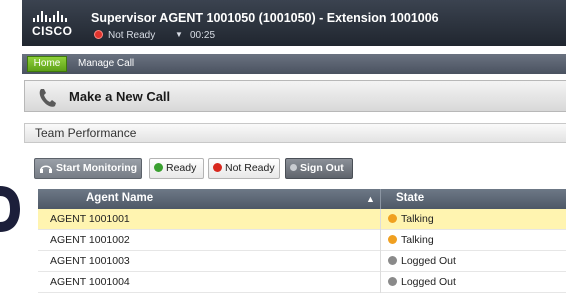 The height and width of the screenshot is (294, 566). I want to click on not-ready-status-icon, so click(98, 34).